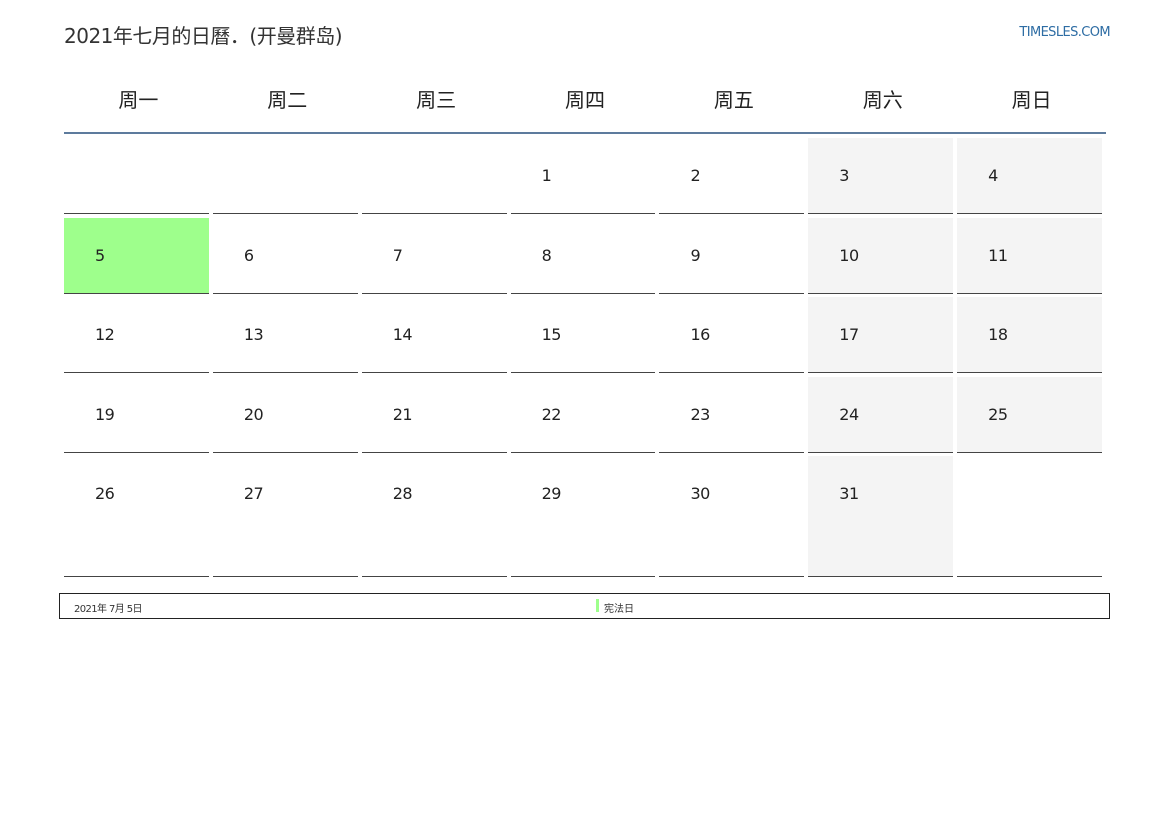  I want to click on weekday-thu: 周四, so click(585, 100).